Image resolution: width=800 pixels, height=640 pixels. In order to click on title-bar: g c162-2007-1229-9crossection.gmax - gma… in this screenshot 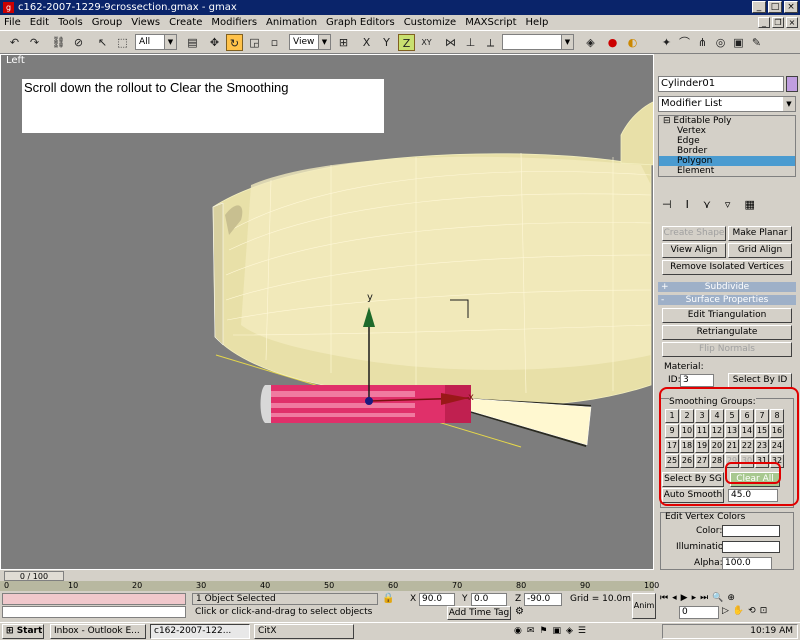, I will do `click(400, 7)`.